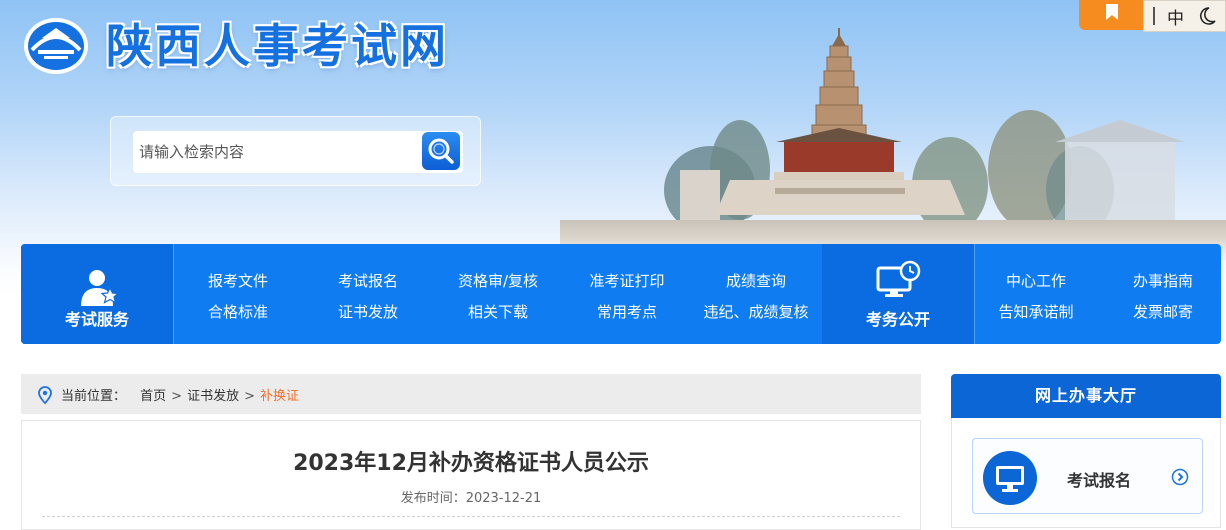 Image resolution: width=1226 pixels, height=530 pixels. I want to click on search-icon, so click(441, 151).